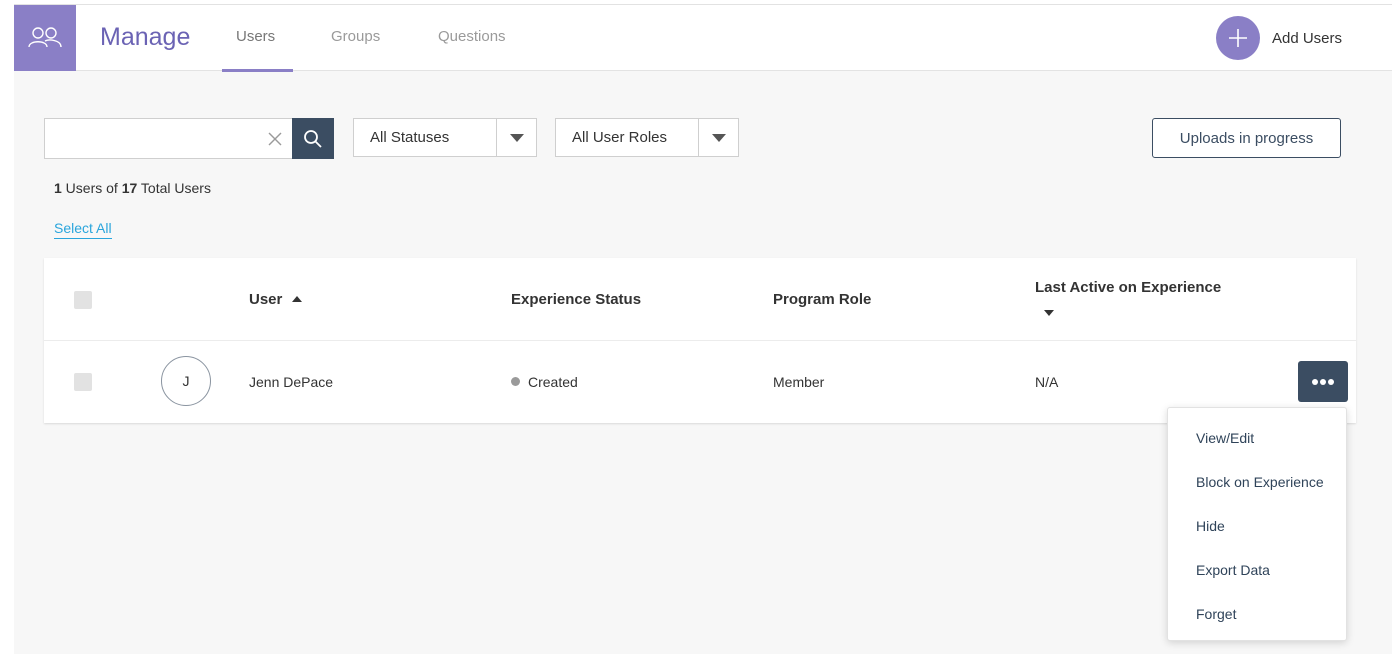 The image size is (1392, 668). I want to click on plus-icon, so click(1237, 38).